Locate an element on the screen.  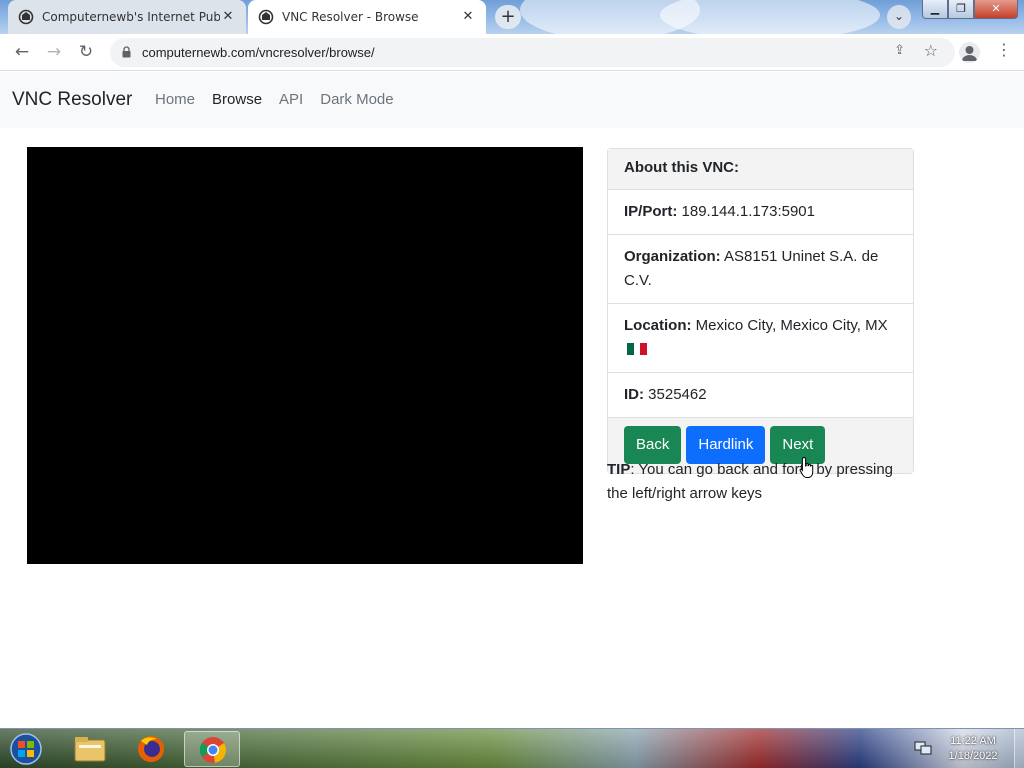
firefox-icon is located at coordinates (151, 749).